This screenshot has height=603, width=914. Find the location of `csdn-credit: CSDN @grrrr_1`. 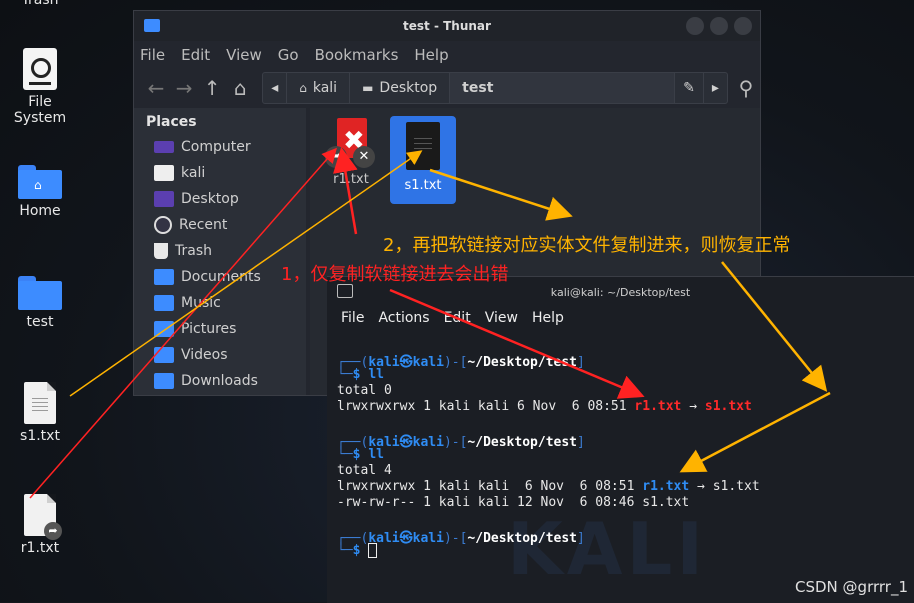

csdn-credit: CSDN @grrrr_1 is located at coordinates (851, 587).